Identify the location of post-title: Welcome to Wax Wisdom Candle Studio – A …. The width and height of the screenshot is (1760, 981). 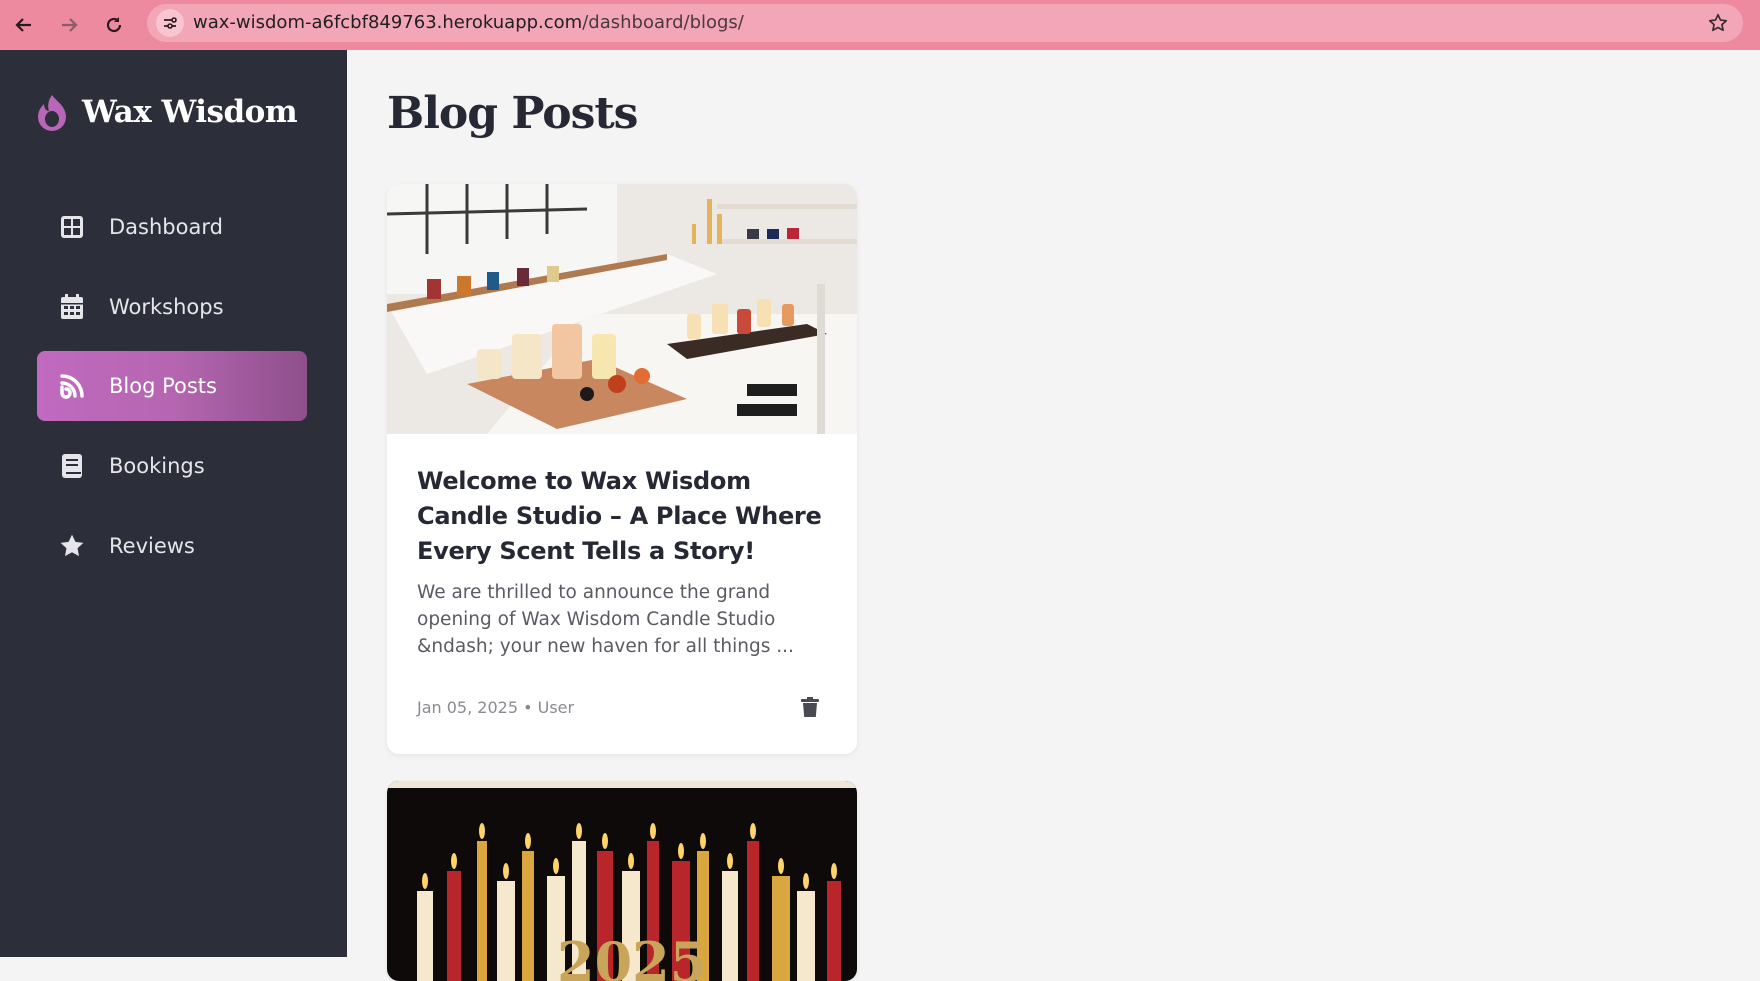
(622, 501).